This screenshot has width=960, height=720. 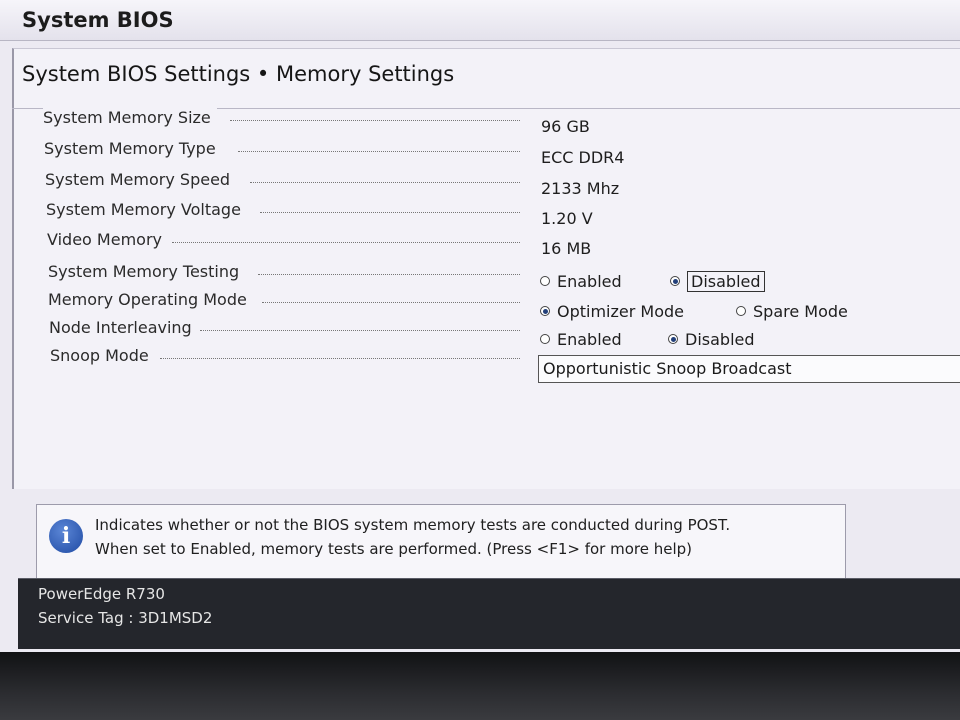 I want to click on memory-testing-disabled-option: Disabled, so click(x=717, y=281).